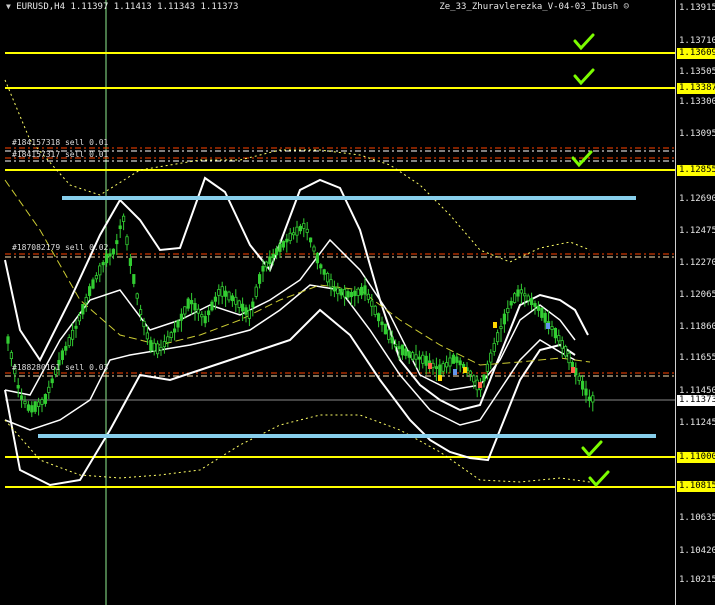 Image resolution: width=715 pixels, height=605 pixels. I want to click on price-tick: 1.10635, so click(697, 518).